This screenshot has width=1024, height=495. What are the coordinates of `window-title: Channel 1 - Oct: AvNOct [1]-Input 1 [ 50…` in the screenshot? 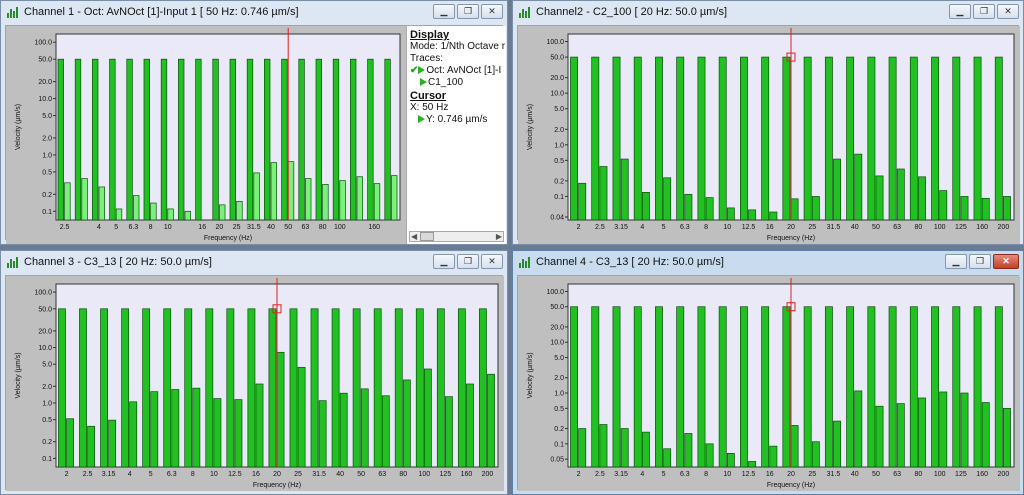 It's located at (161, 12).